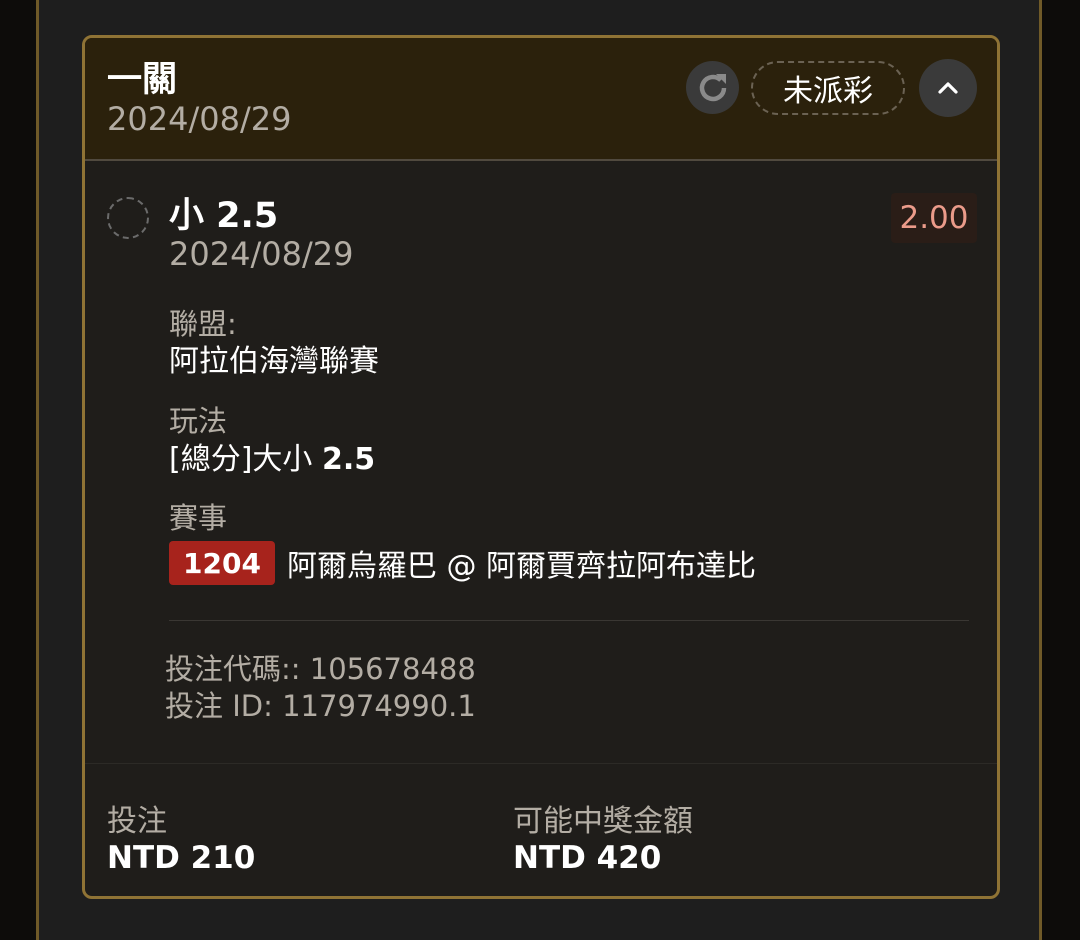  I want to click on market-prefix: [總分]大小, so click(245, 459).